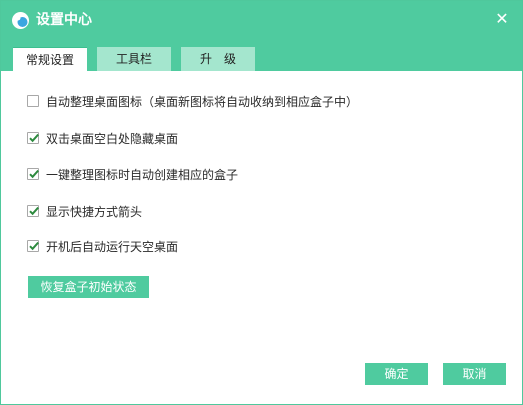 This screenshot has height=405, width=523. I want to click on option-label: 显示快捷方式箭头, so click(94, 212).